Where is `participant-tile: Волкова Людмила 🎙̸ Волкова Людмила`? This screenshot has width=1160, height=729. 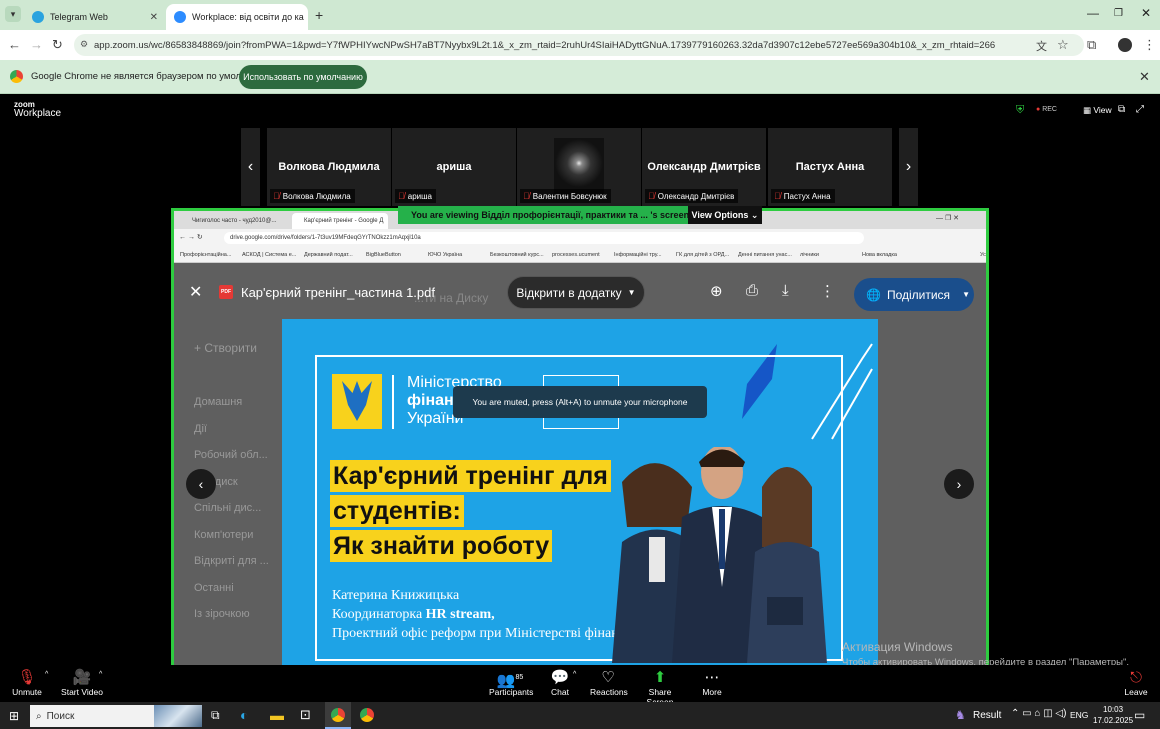 participant-tile: Волкова Людмила 🎙̸ Волкова Людмила is located at coordinates (329, 167).